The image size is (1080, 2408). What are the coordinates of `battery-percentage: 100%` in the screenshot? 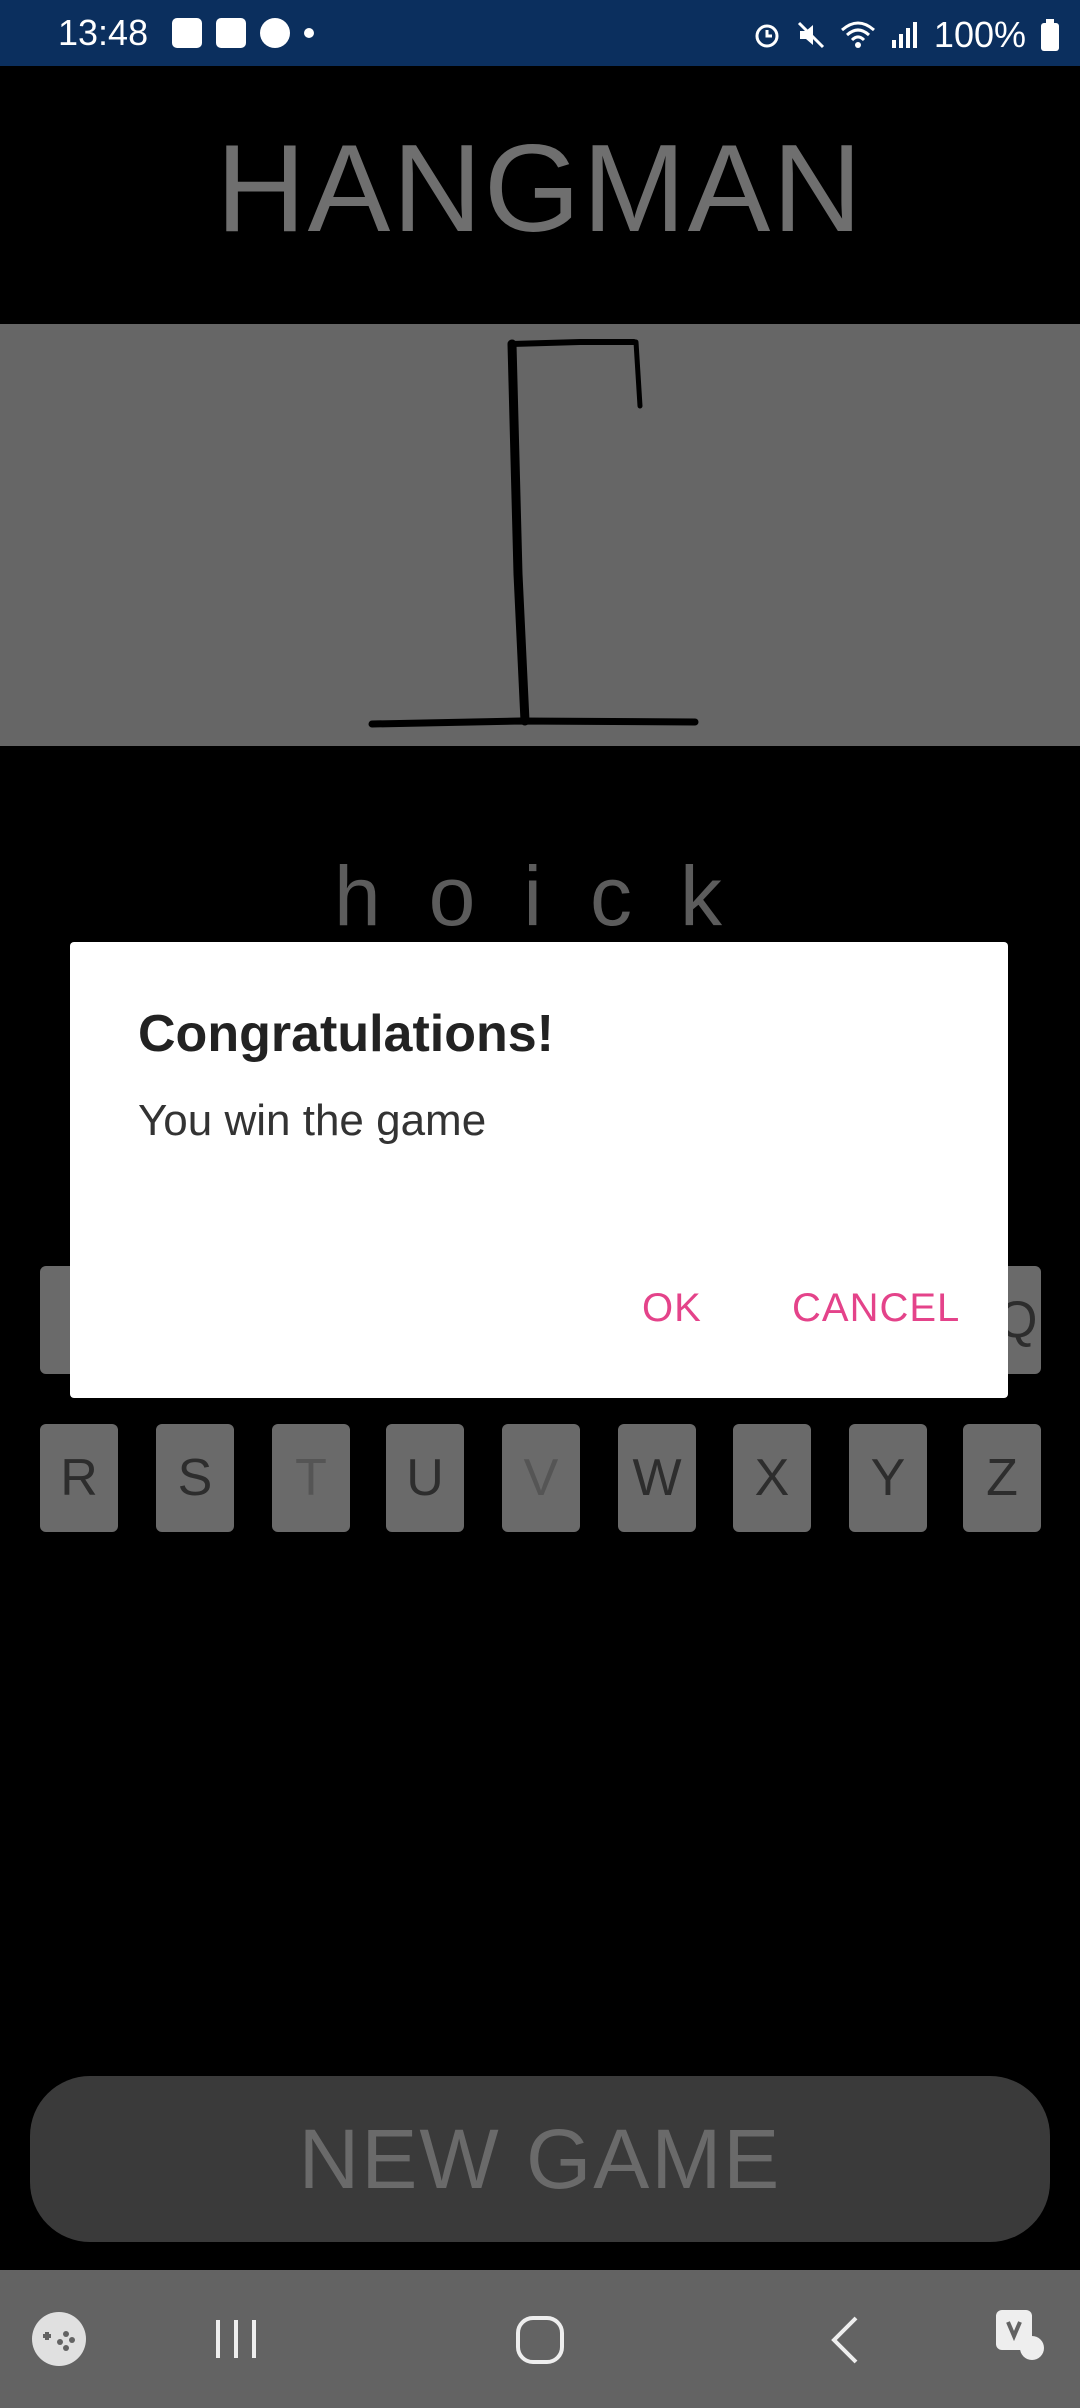 It's located at (979, 34).